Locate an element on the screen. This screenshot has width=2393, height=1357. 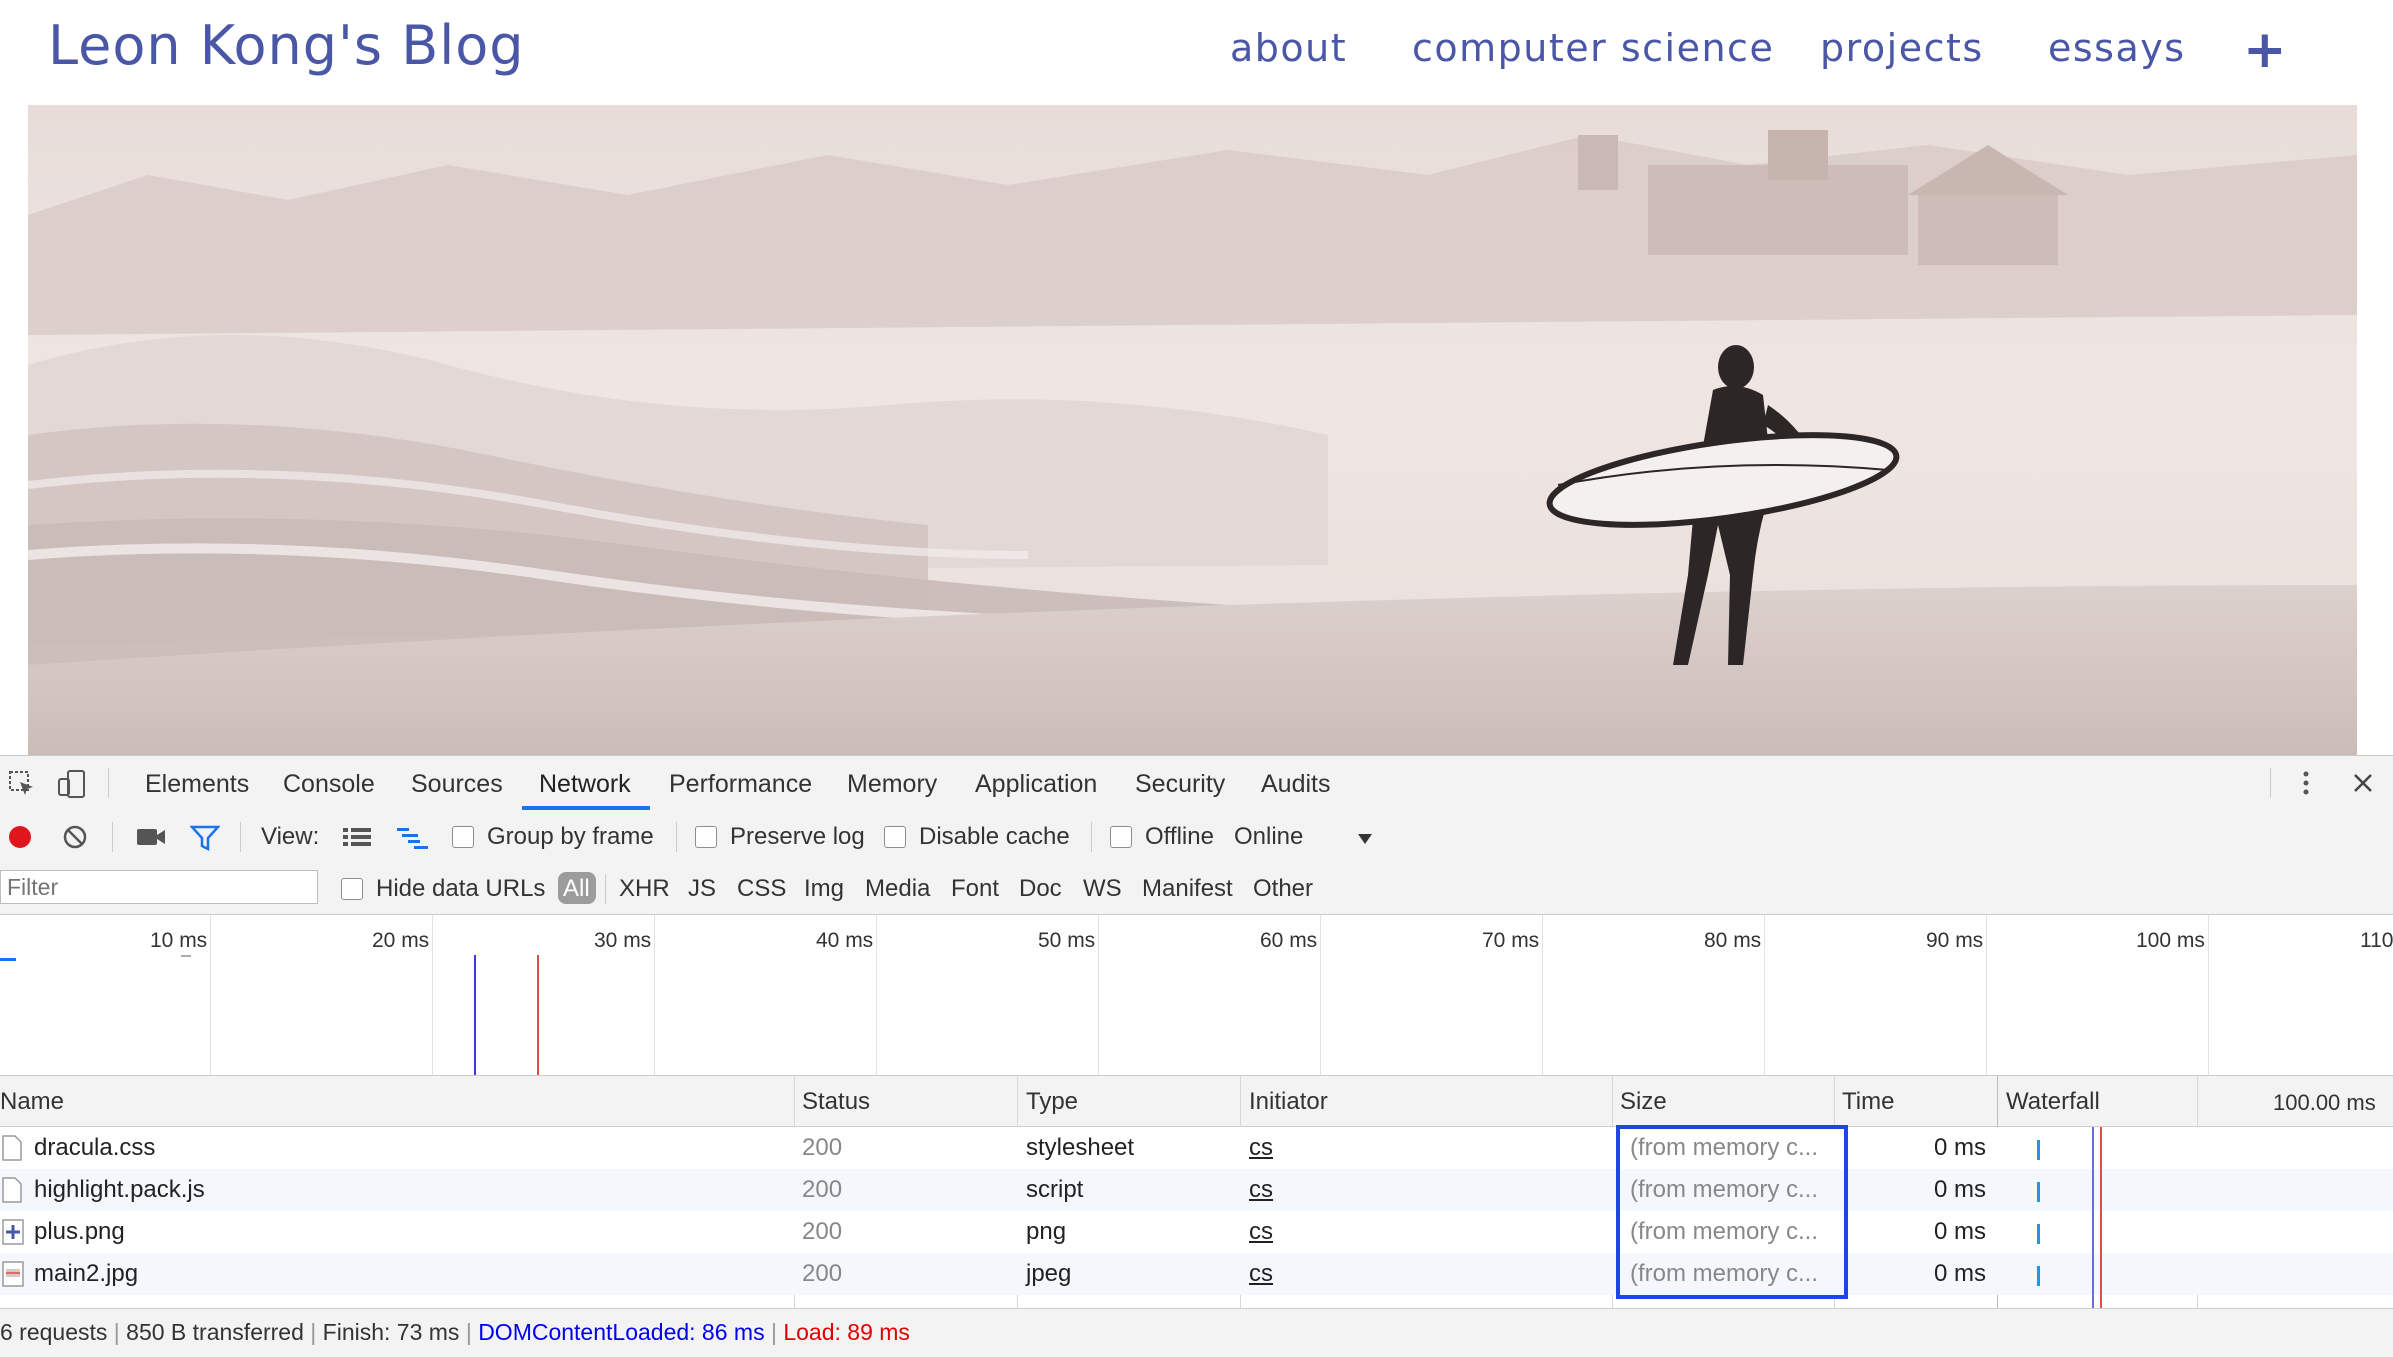
timeline-tick: 30 ms is located at coordinates (623, 940).